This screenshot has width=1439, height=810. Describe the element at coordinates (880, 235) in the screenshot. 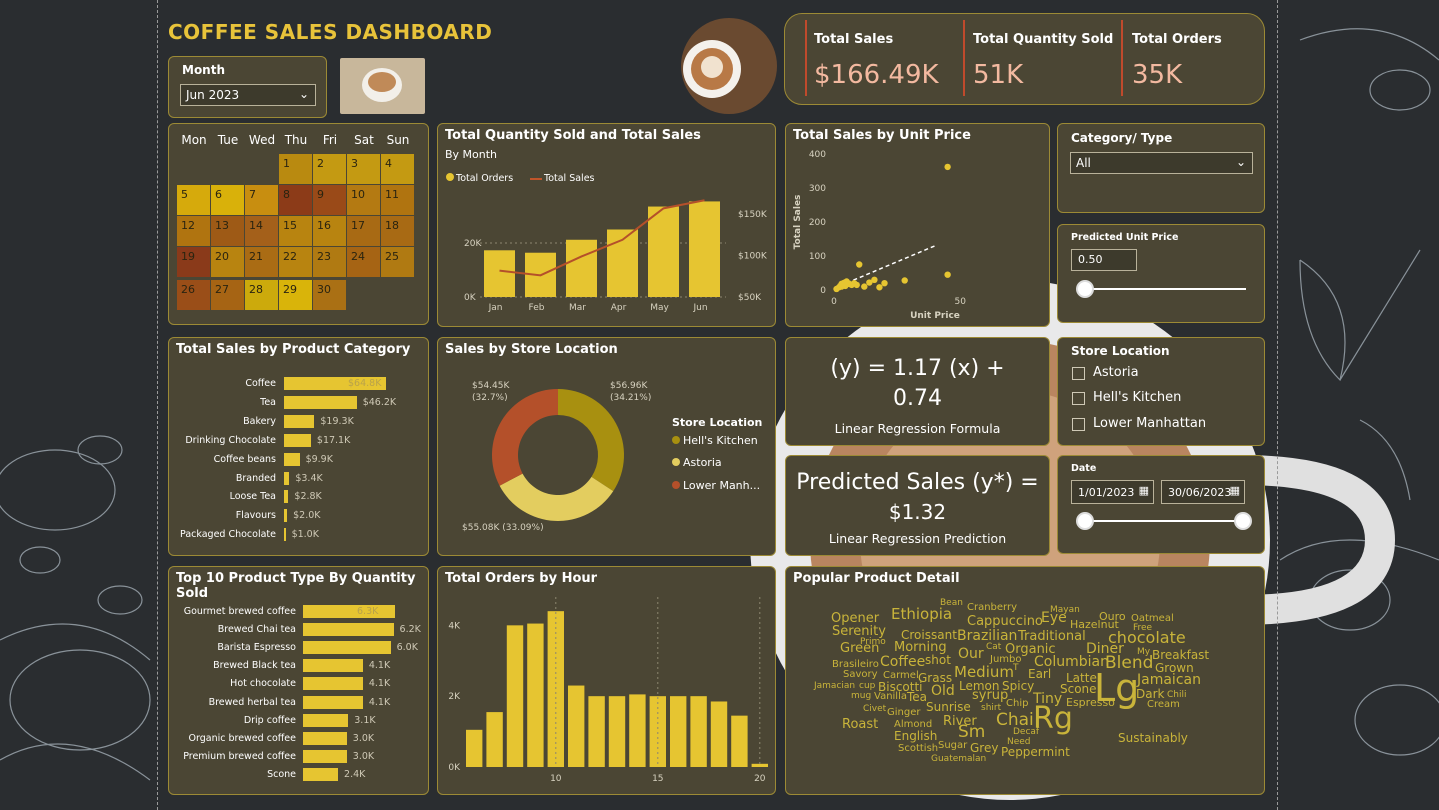

I see `scatter-plot: 0 100 200 300 400 0 50 Unit Price Total Sales` at that location.